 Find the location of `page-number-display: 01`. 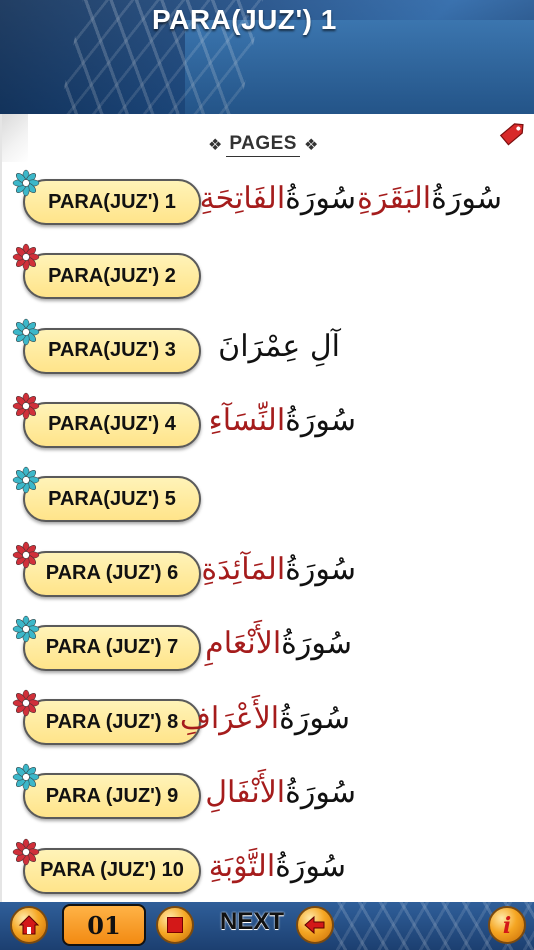

page-number-display: 01 is located at coordinates (104, 925).